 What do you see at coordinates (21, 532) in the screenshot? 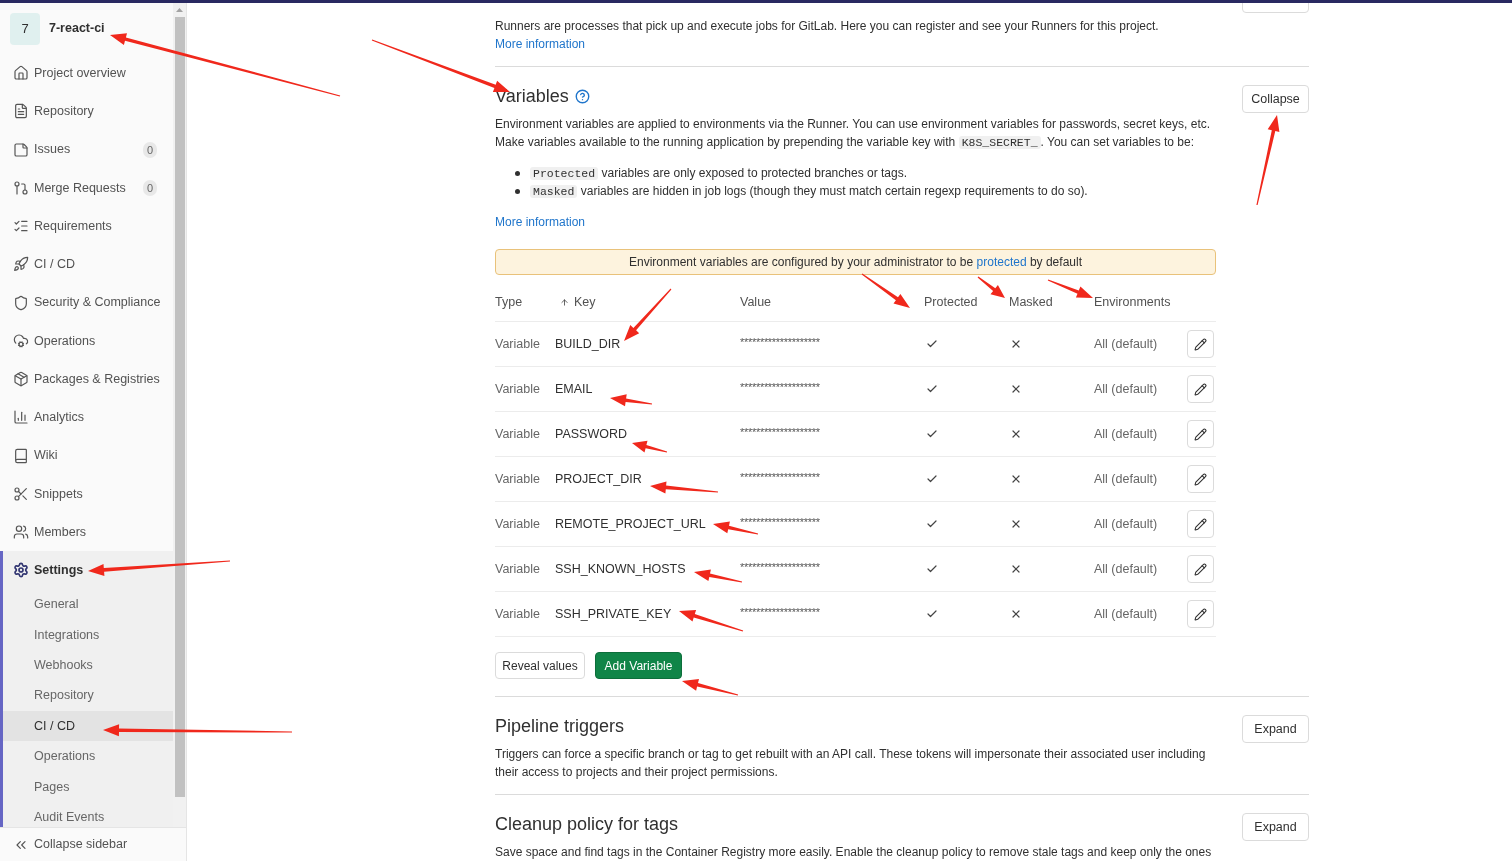
I see `users-icon` at bounding box center [21, 532].